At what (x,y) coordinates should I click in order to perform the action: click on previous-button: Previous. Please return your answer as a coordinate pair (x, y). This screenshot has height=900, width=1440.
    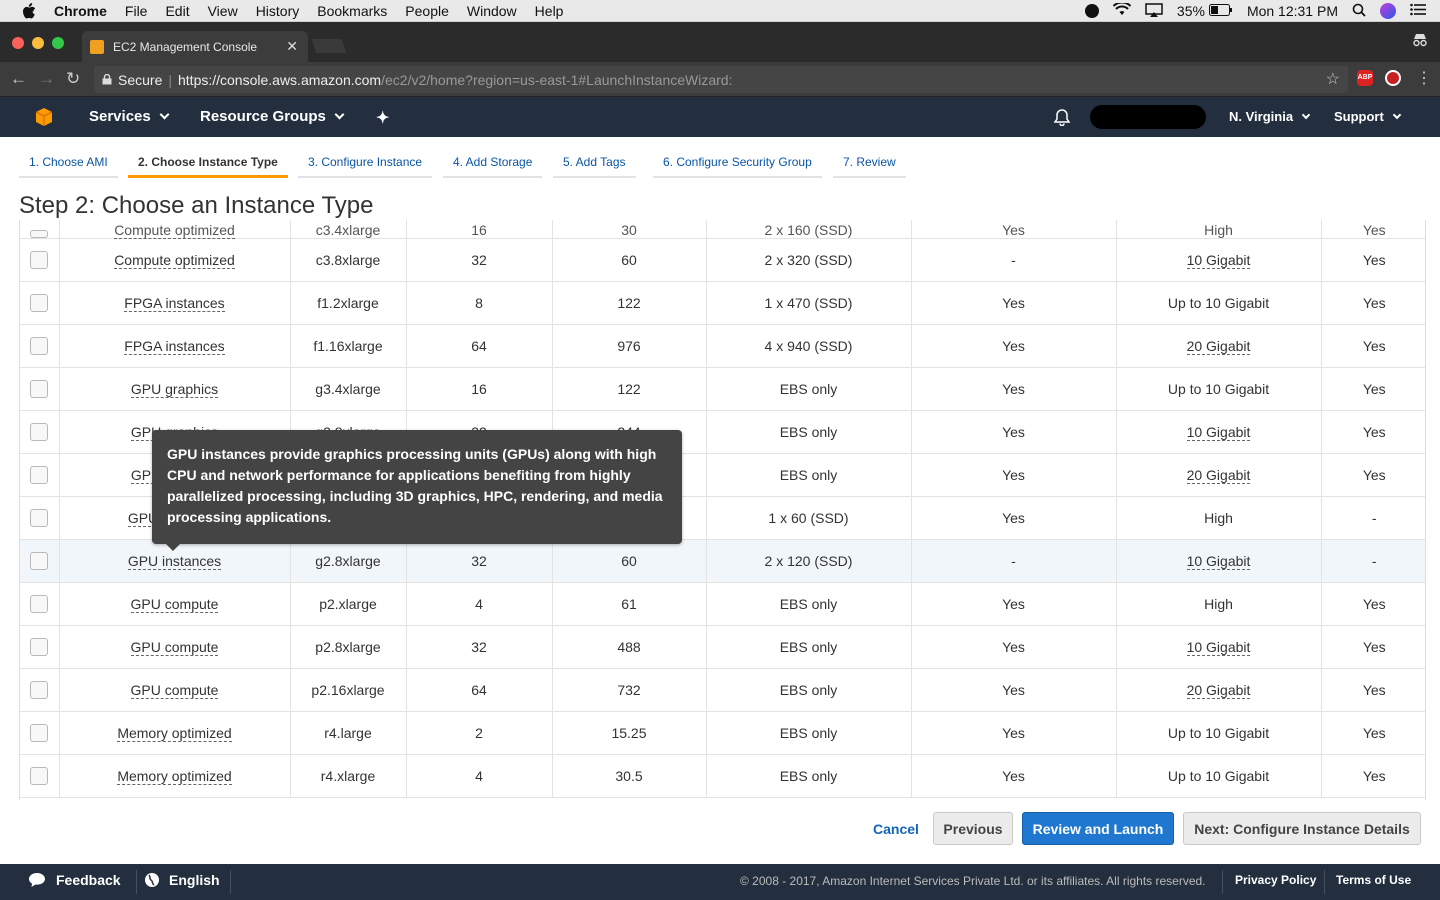
    Looking at the image, I should click on (973, 828).